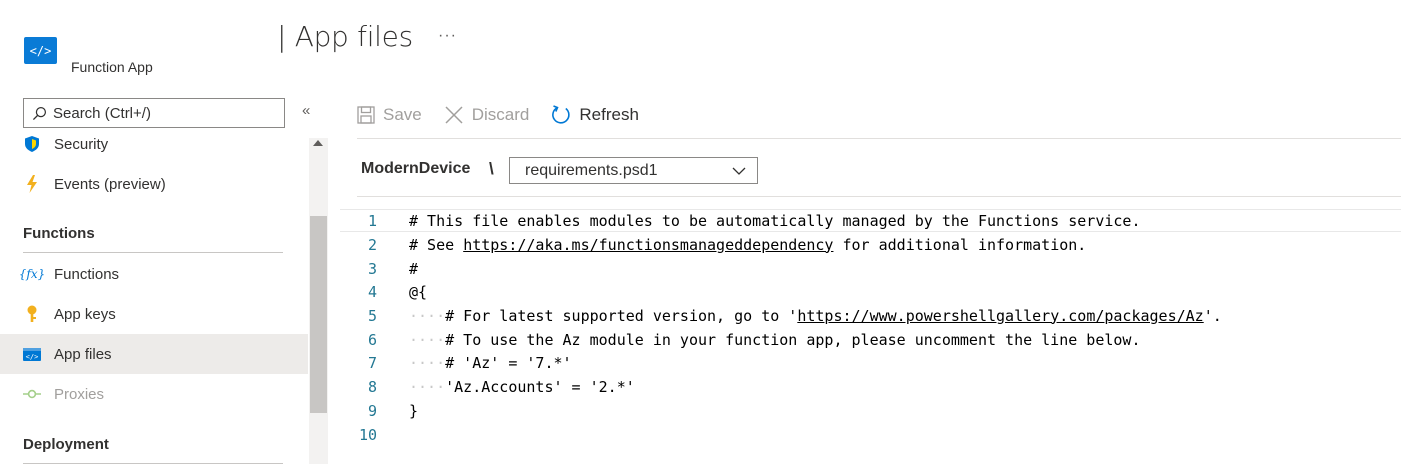  Describe the element at coordinates (416, 168) in the screenshot. I see `function-app-name: ModernDevice` at that location.